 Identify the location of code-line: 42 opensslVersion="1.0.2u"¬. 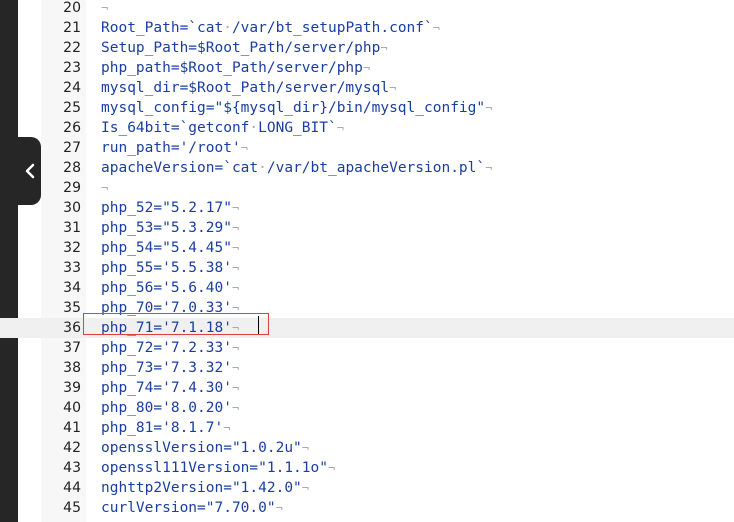
(367, 448).